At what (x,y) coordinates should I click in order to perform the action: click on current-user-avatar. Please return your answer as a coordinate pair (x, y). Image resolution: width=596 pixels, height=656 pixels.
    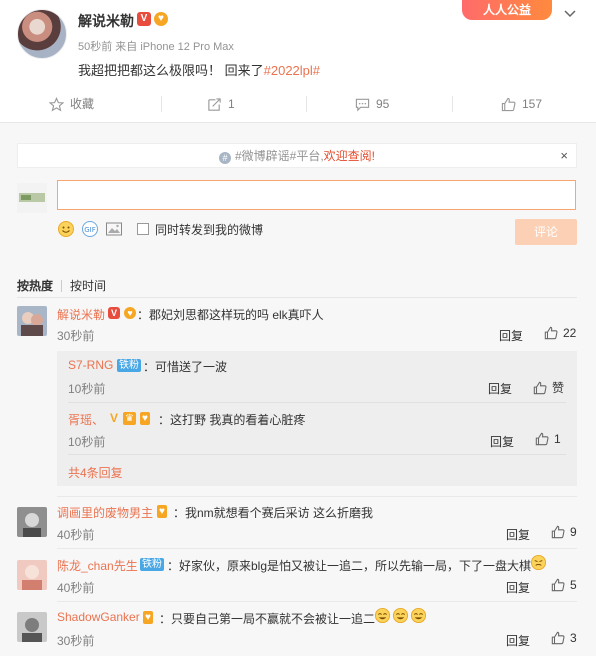
    Looking at the image, I should click on (32, 198).